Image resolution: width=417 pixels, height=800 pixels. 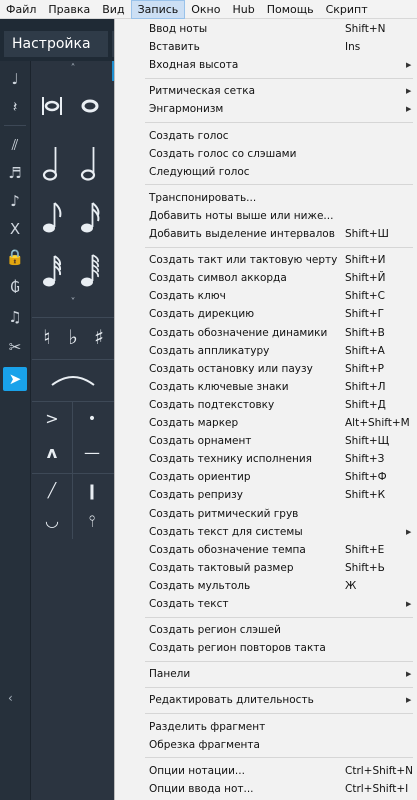 I want to click on tab-setup: Настройка, so click(x=56, y=44).